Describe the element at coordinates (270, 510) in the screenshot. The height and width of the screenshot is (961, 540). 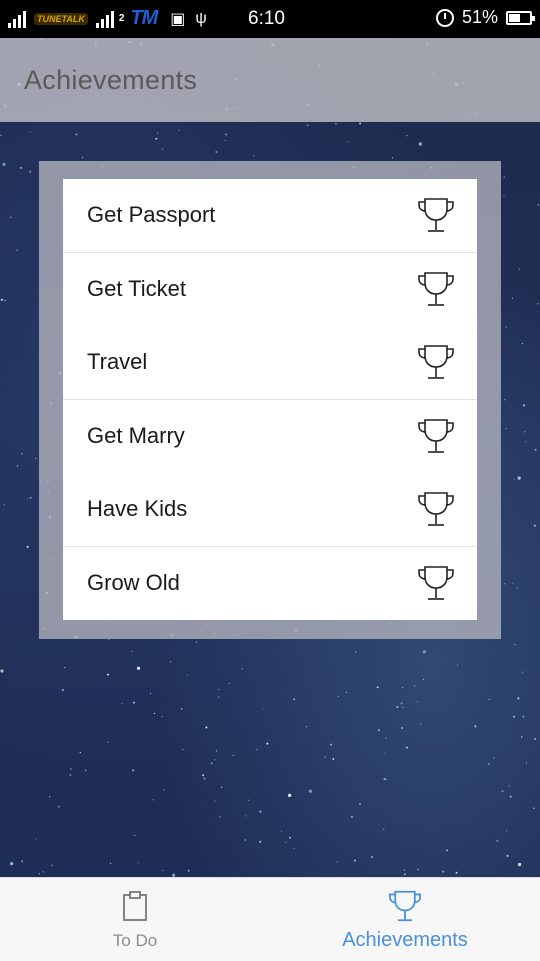
I see `achievement-item-have-kids: Have Kids` at that location.